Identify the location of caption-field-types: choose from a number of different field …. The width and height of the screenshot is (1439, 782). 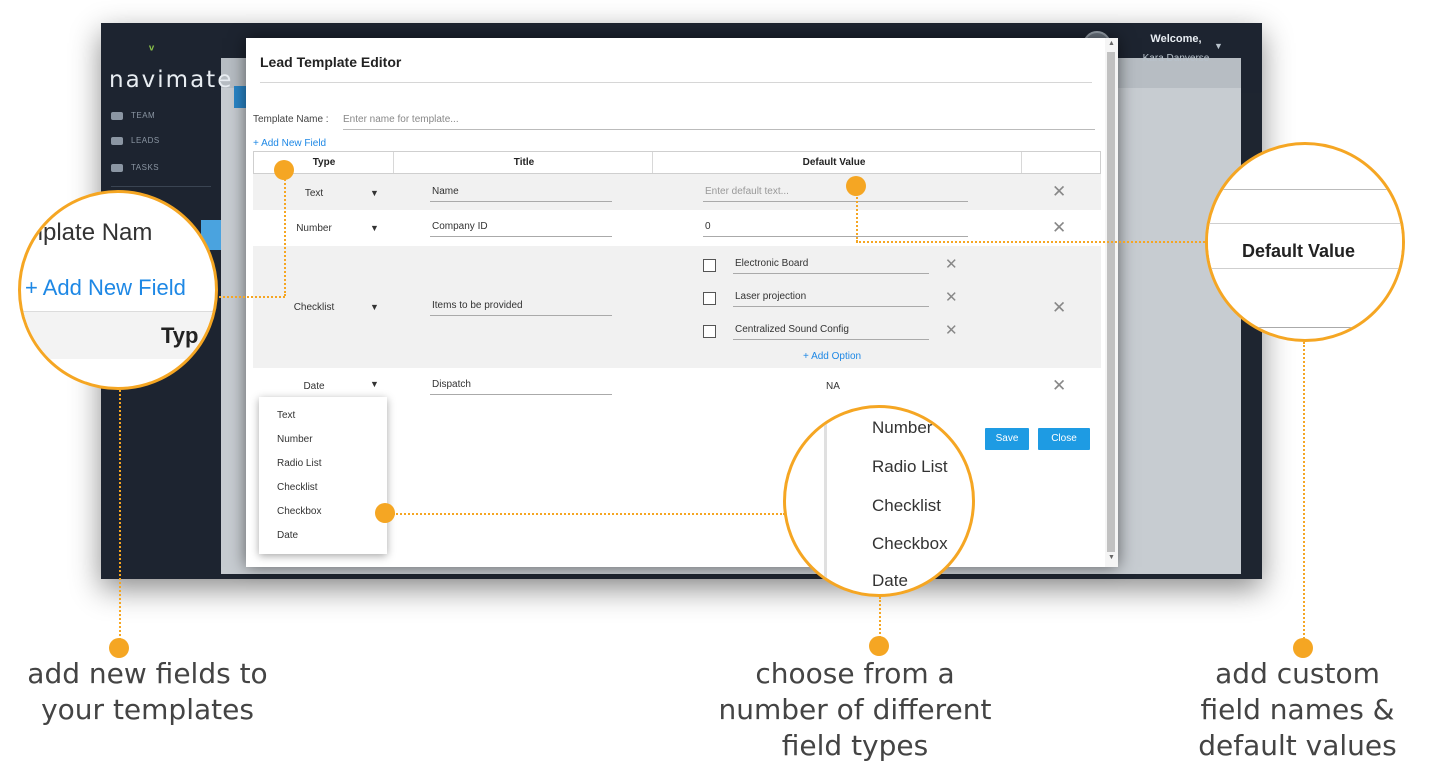
(855, 710).